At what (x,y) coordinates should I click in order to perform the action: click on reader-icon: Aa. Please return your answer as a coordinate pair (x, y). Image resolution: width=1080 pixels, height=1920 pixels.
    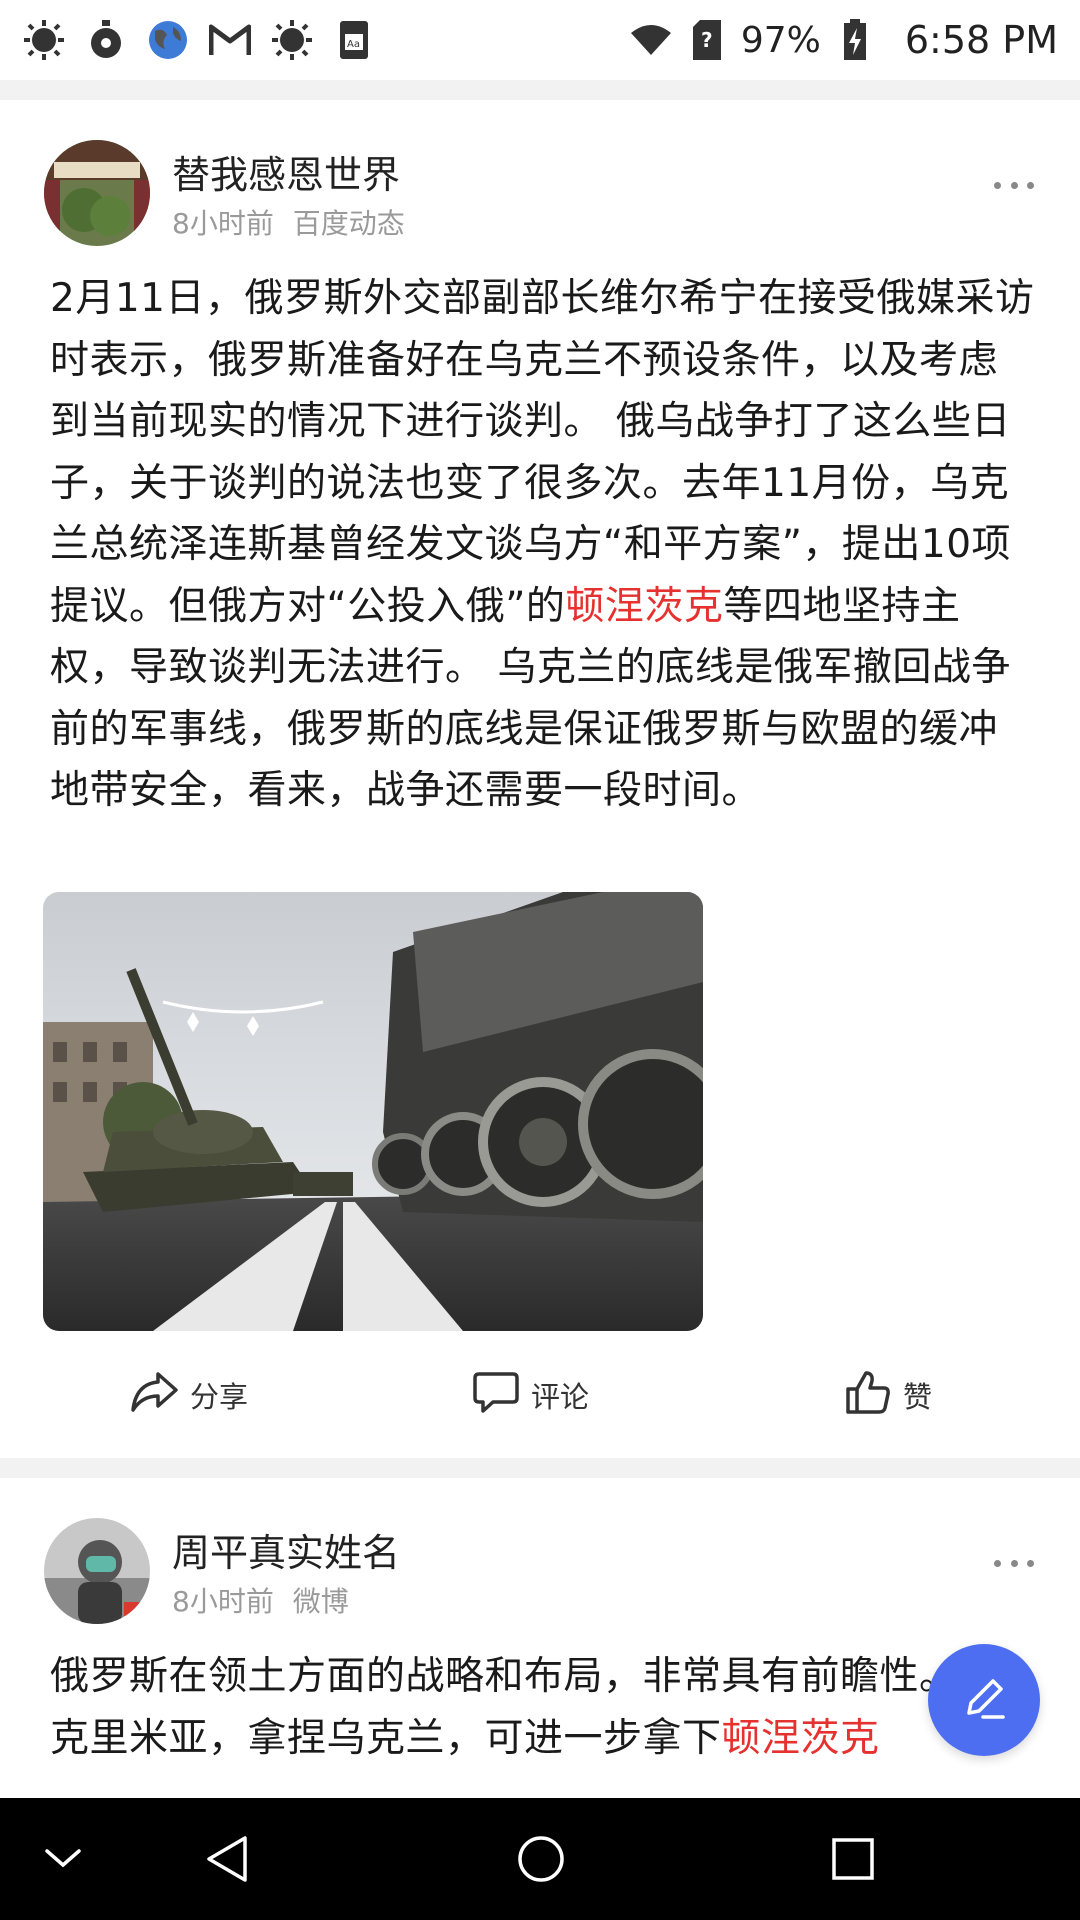
    Looking at the image, I should click on (354, 40).